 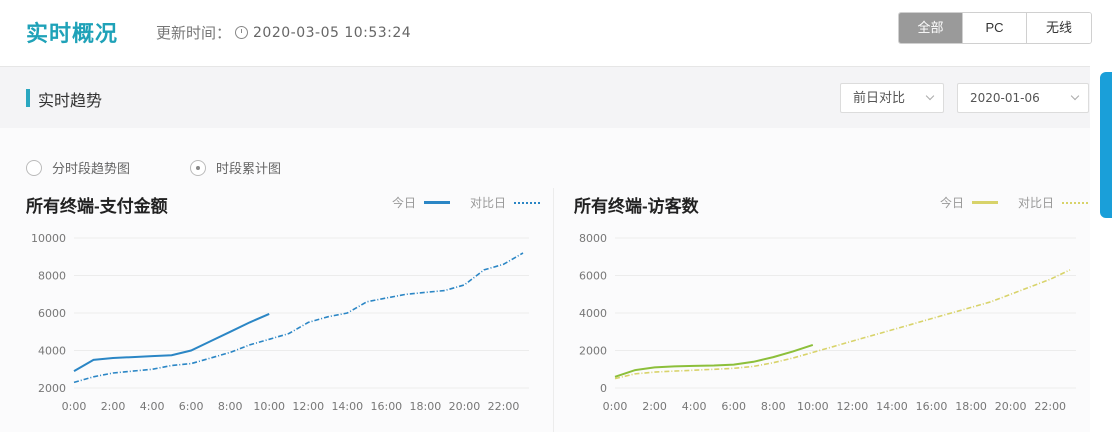 What do you see at coordinates (70, 101) in the screenshot?
I see `section-title: 实时趋势` at bounding box center [70, 101].